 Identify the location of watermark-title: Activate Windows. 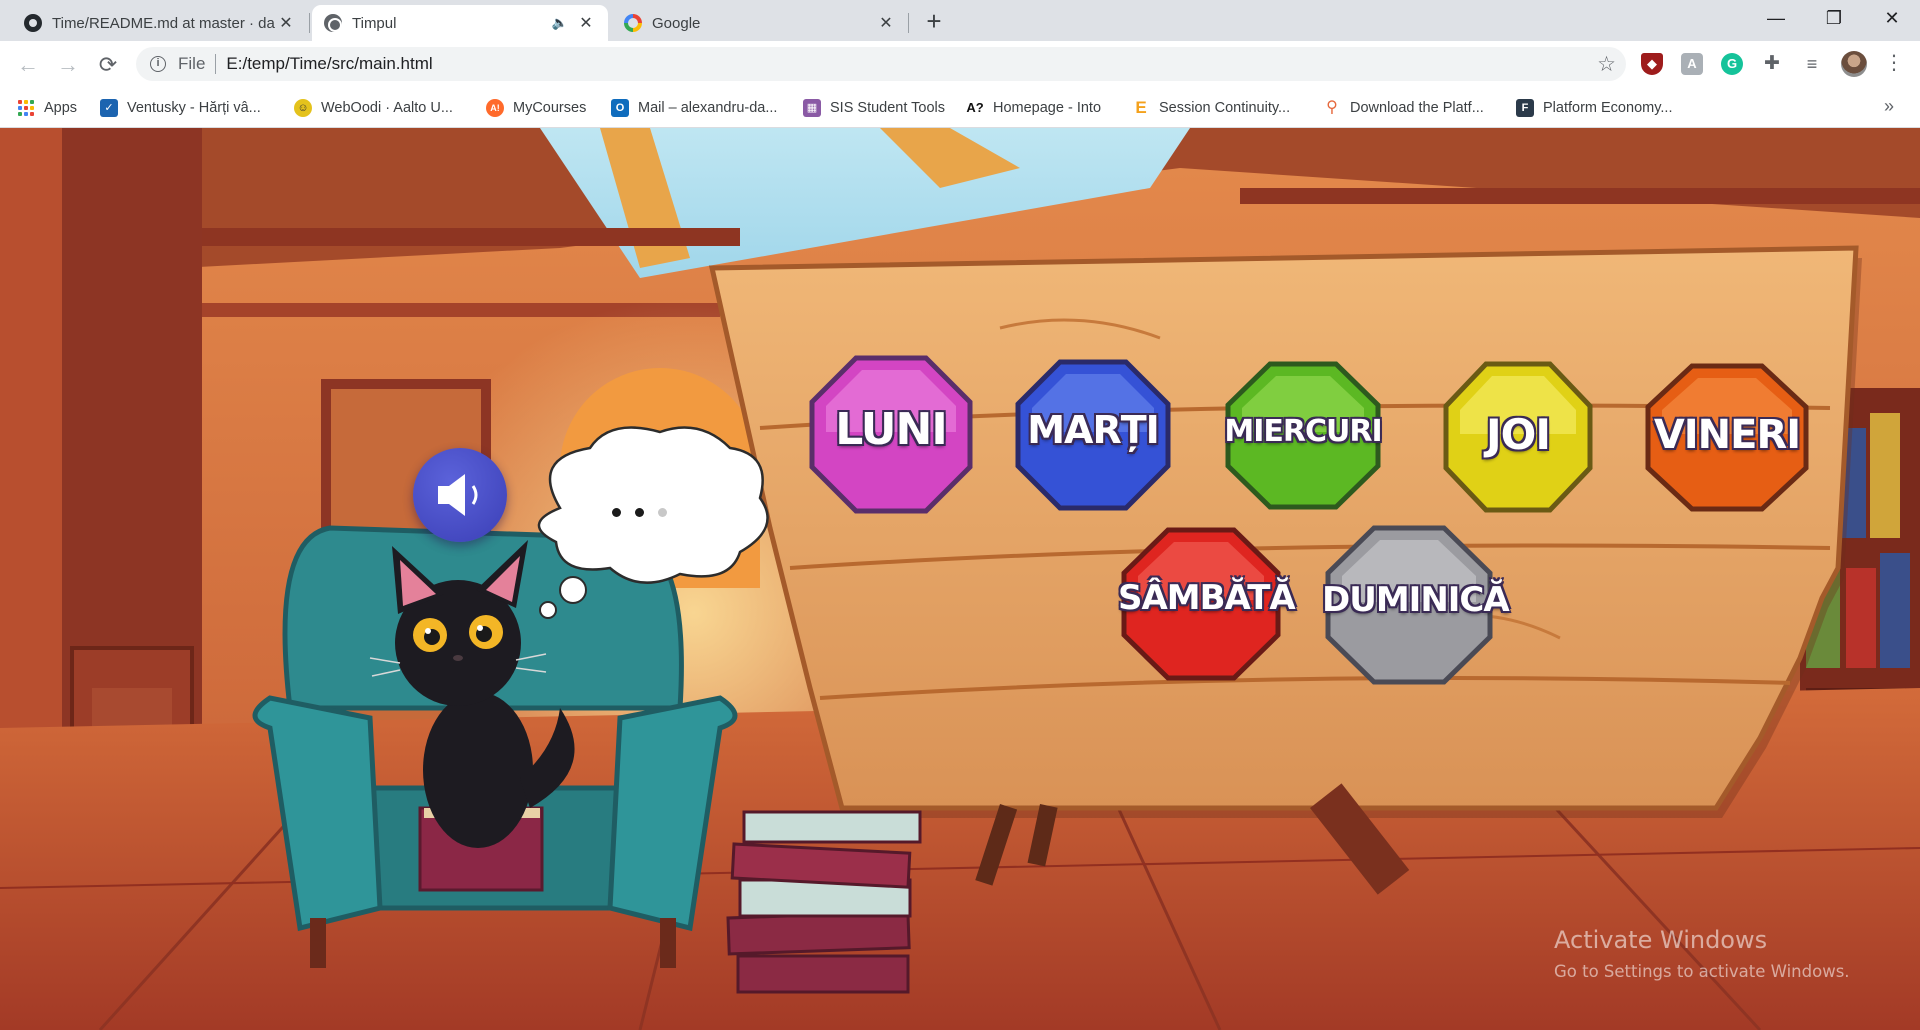
(1661, 940).